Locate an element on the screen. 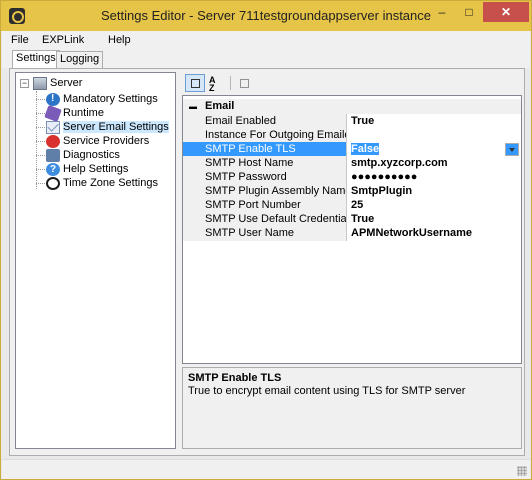  property-name: SMTP Enable TLS is located at coordinates (265, 149).